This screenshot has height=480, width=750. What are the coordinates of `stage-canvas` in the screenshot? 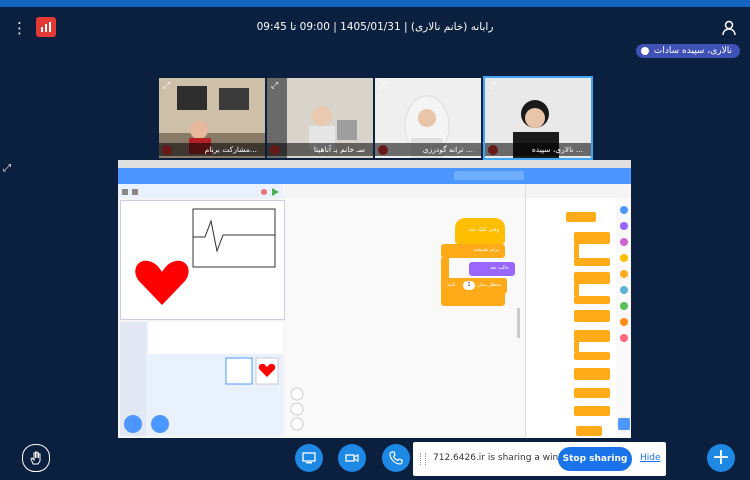 It's located at (205, 256).